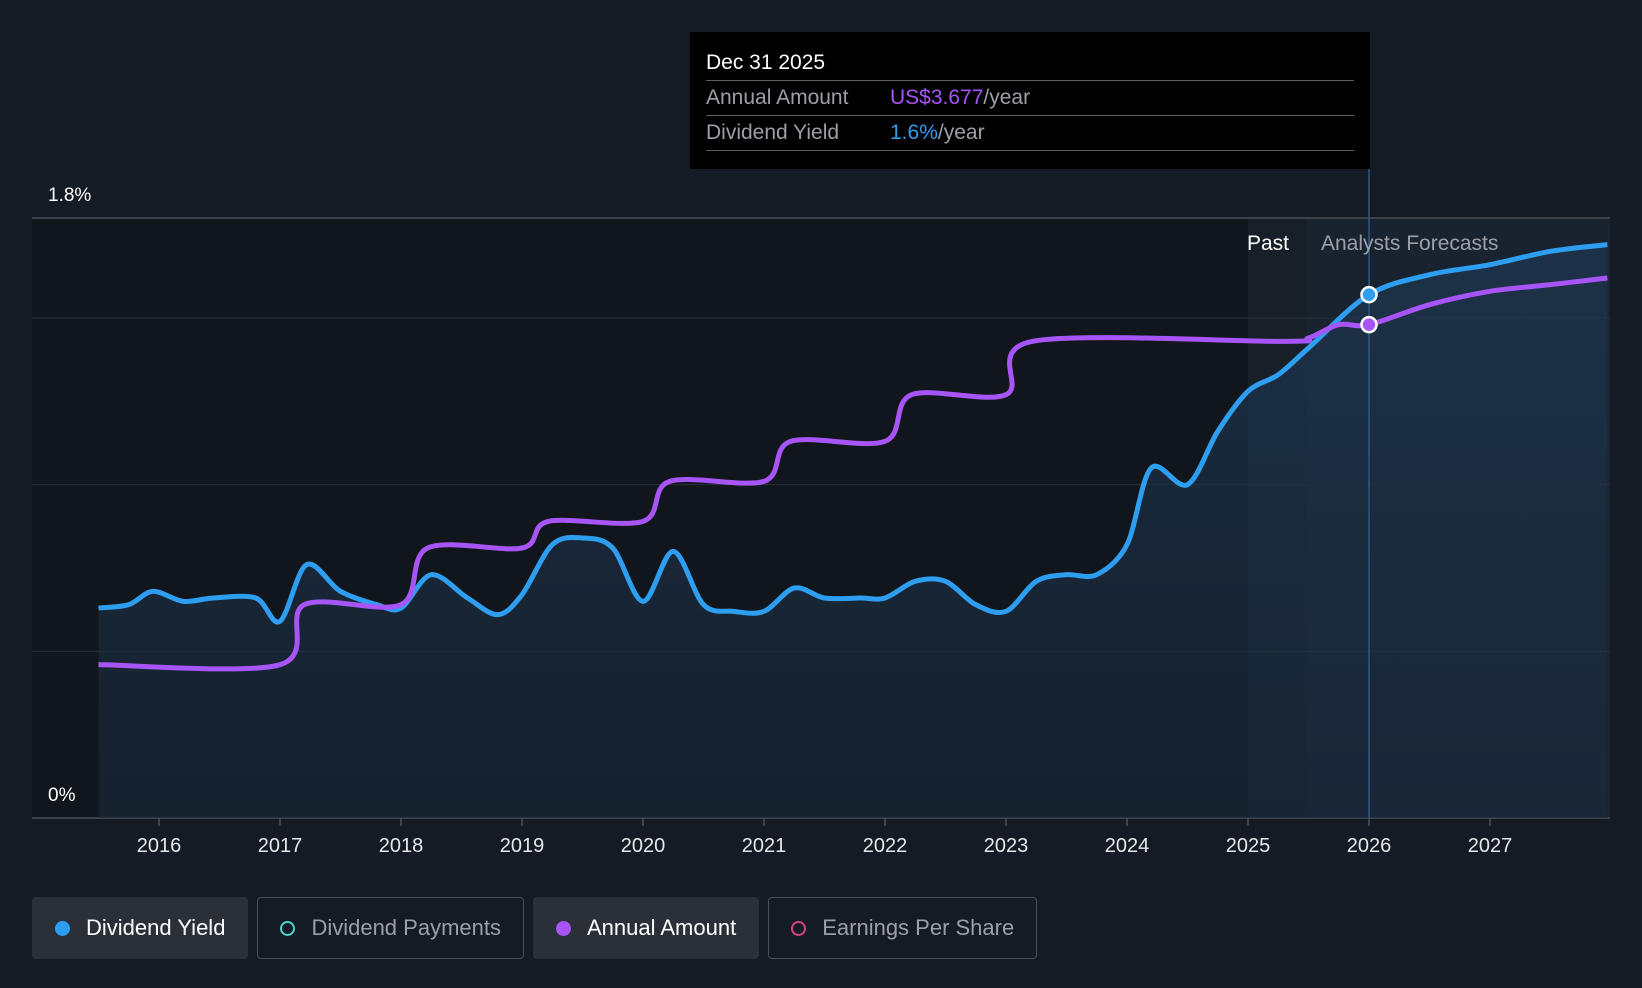 The width and height of the screenshot is (1642, 988). I want to click on analysts-forecasts-label: Analysts Forecasts, so click(1409, 243).